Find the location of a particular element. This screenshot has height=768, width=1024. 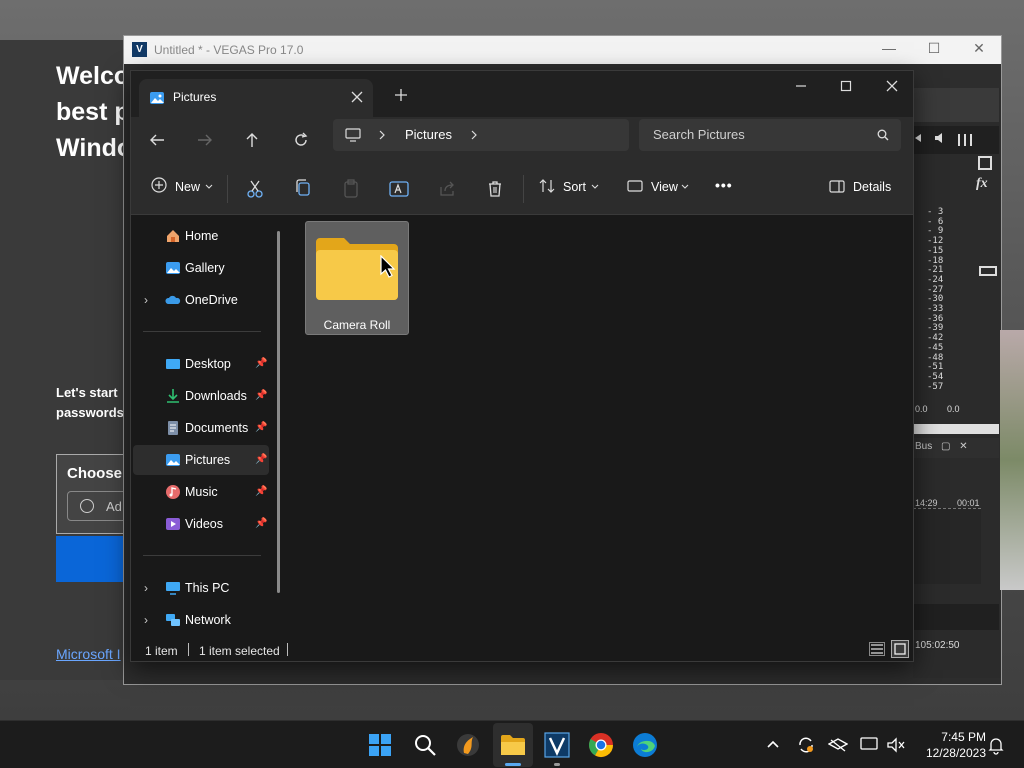

bus-window-icon: ▢ is located at coordinates (945, 446).